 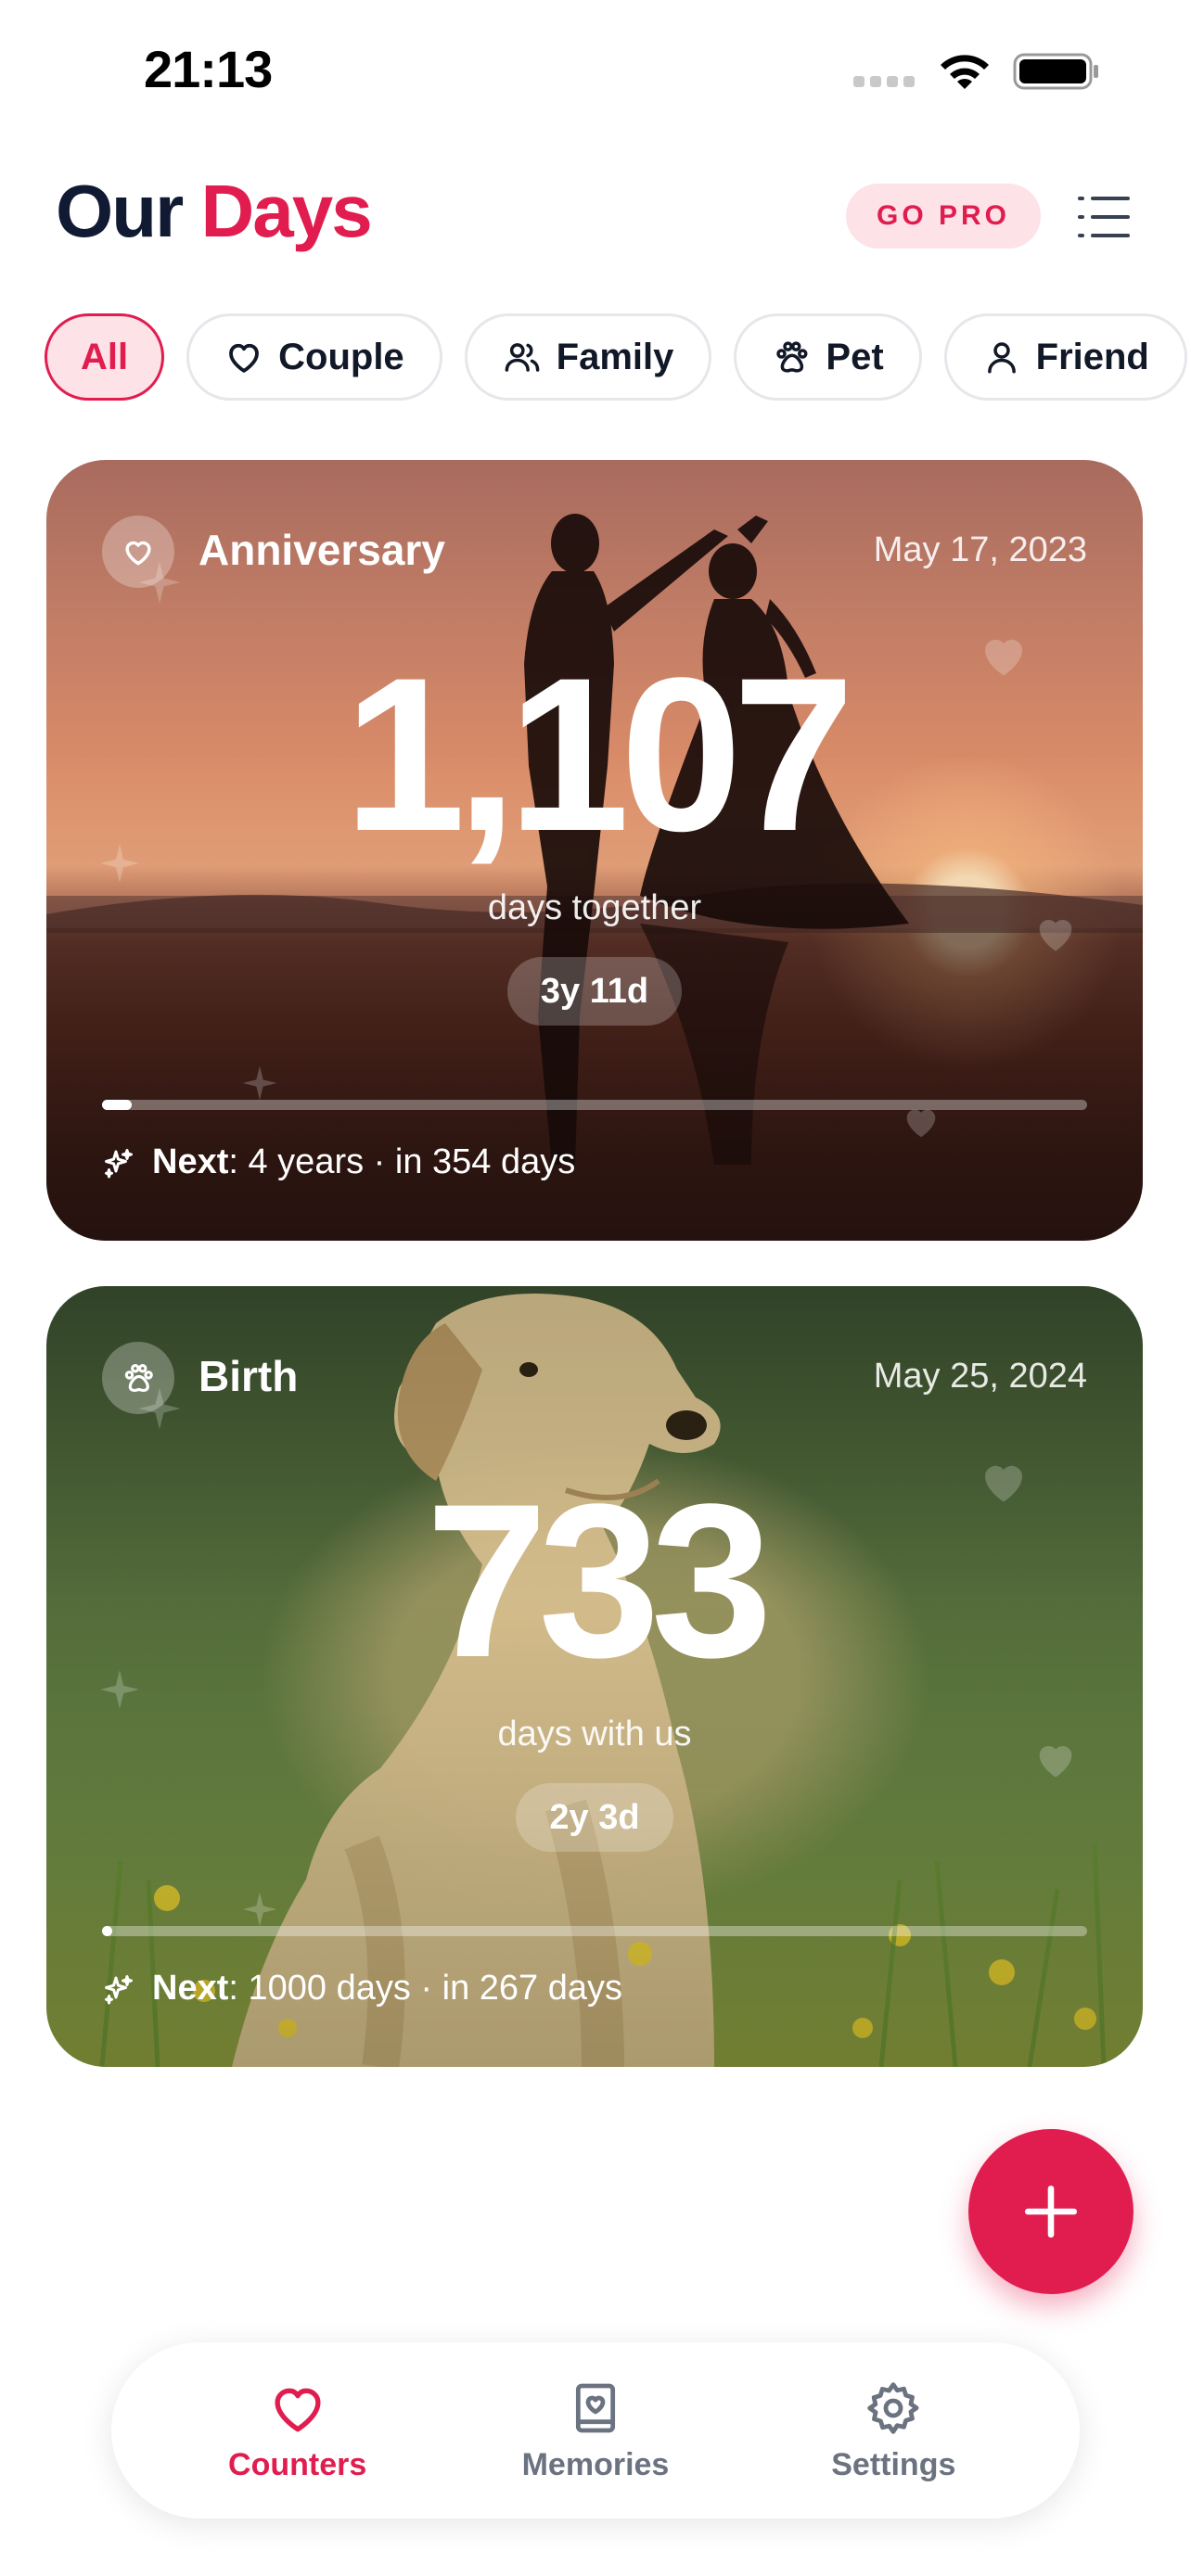 I want to click on tab-memories: Memories, so click(x=595, y=2431).